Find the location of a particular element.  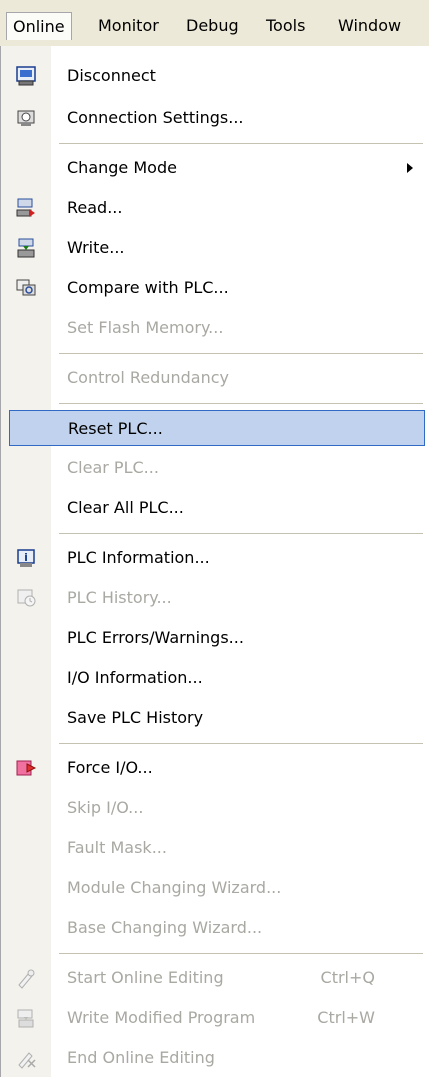

menu-item-label: Write Modified Program is located at coordinates (161, 1017).